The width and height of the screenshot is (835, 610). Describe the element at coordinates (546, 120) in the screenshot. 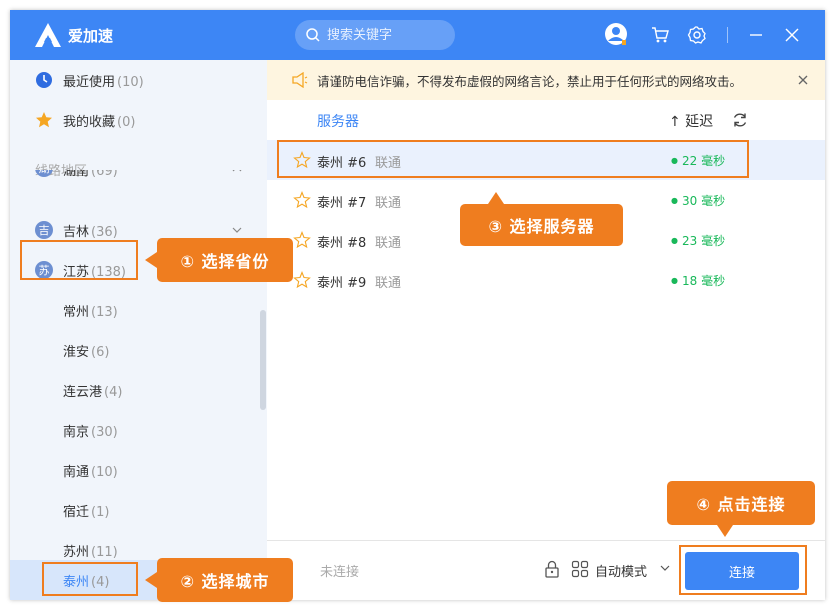

I see `server-list-header: 服务器 ↑ 延迟` at that location.